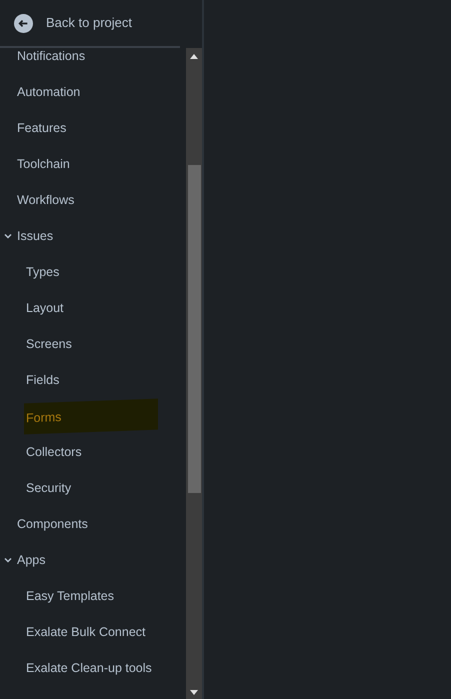 Image resolution: width=451 pixels, height=699 pixels. Describe the element at coordinates (194, 56) in the screenshot. I see `scroll-up-icon` at that location.